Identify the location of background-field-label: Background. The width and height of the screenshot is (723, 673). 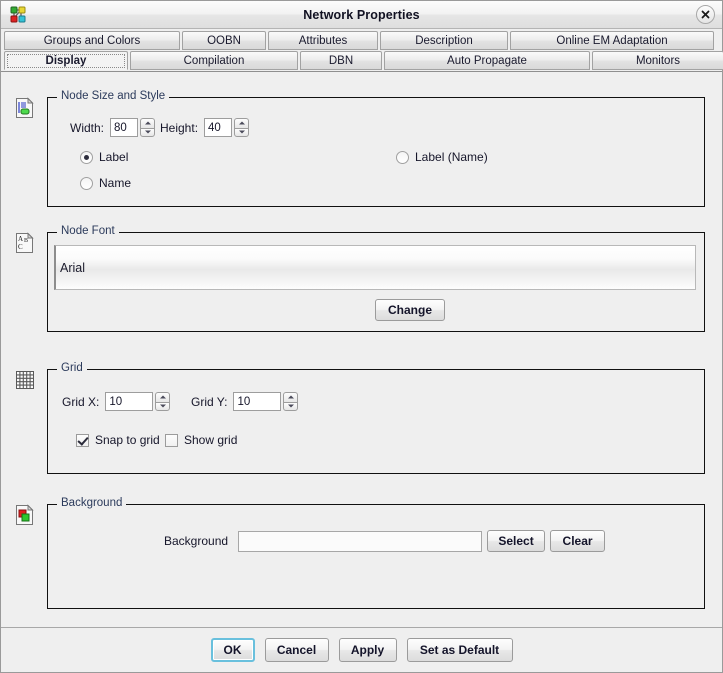
(196, 541).